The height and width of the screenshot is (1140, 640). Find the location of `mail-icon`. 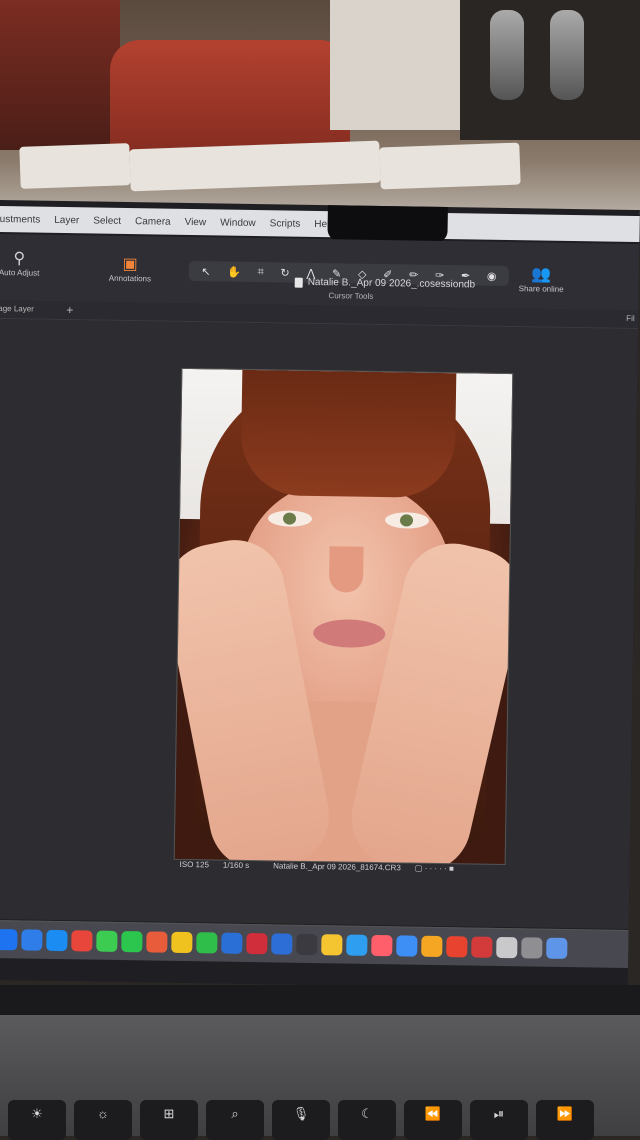

mail-icon is located at coordinates (32, 940).